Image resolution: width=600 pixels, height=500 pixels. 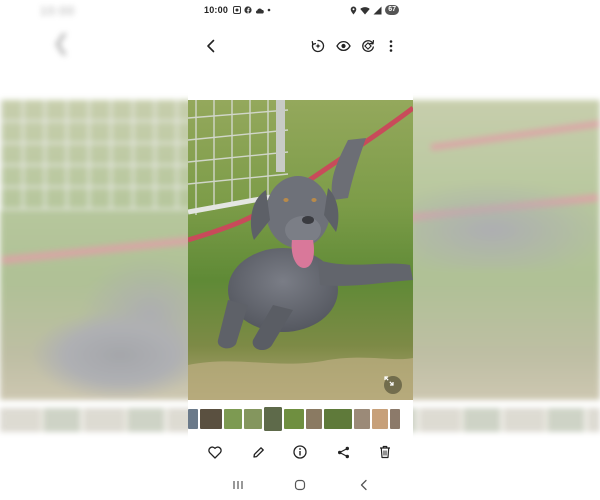 I want to click on remaster-button, so click(x=318, y=46).